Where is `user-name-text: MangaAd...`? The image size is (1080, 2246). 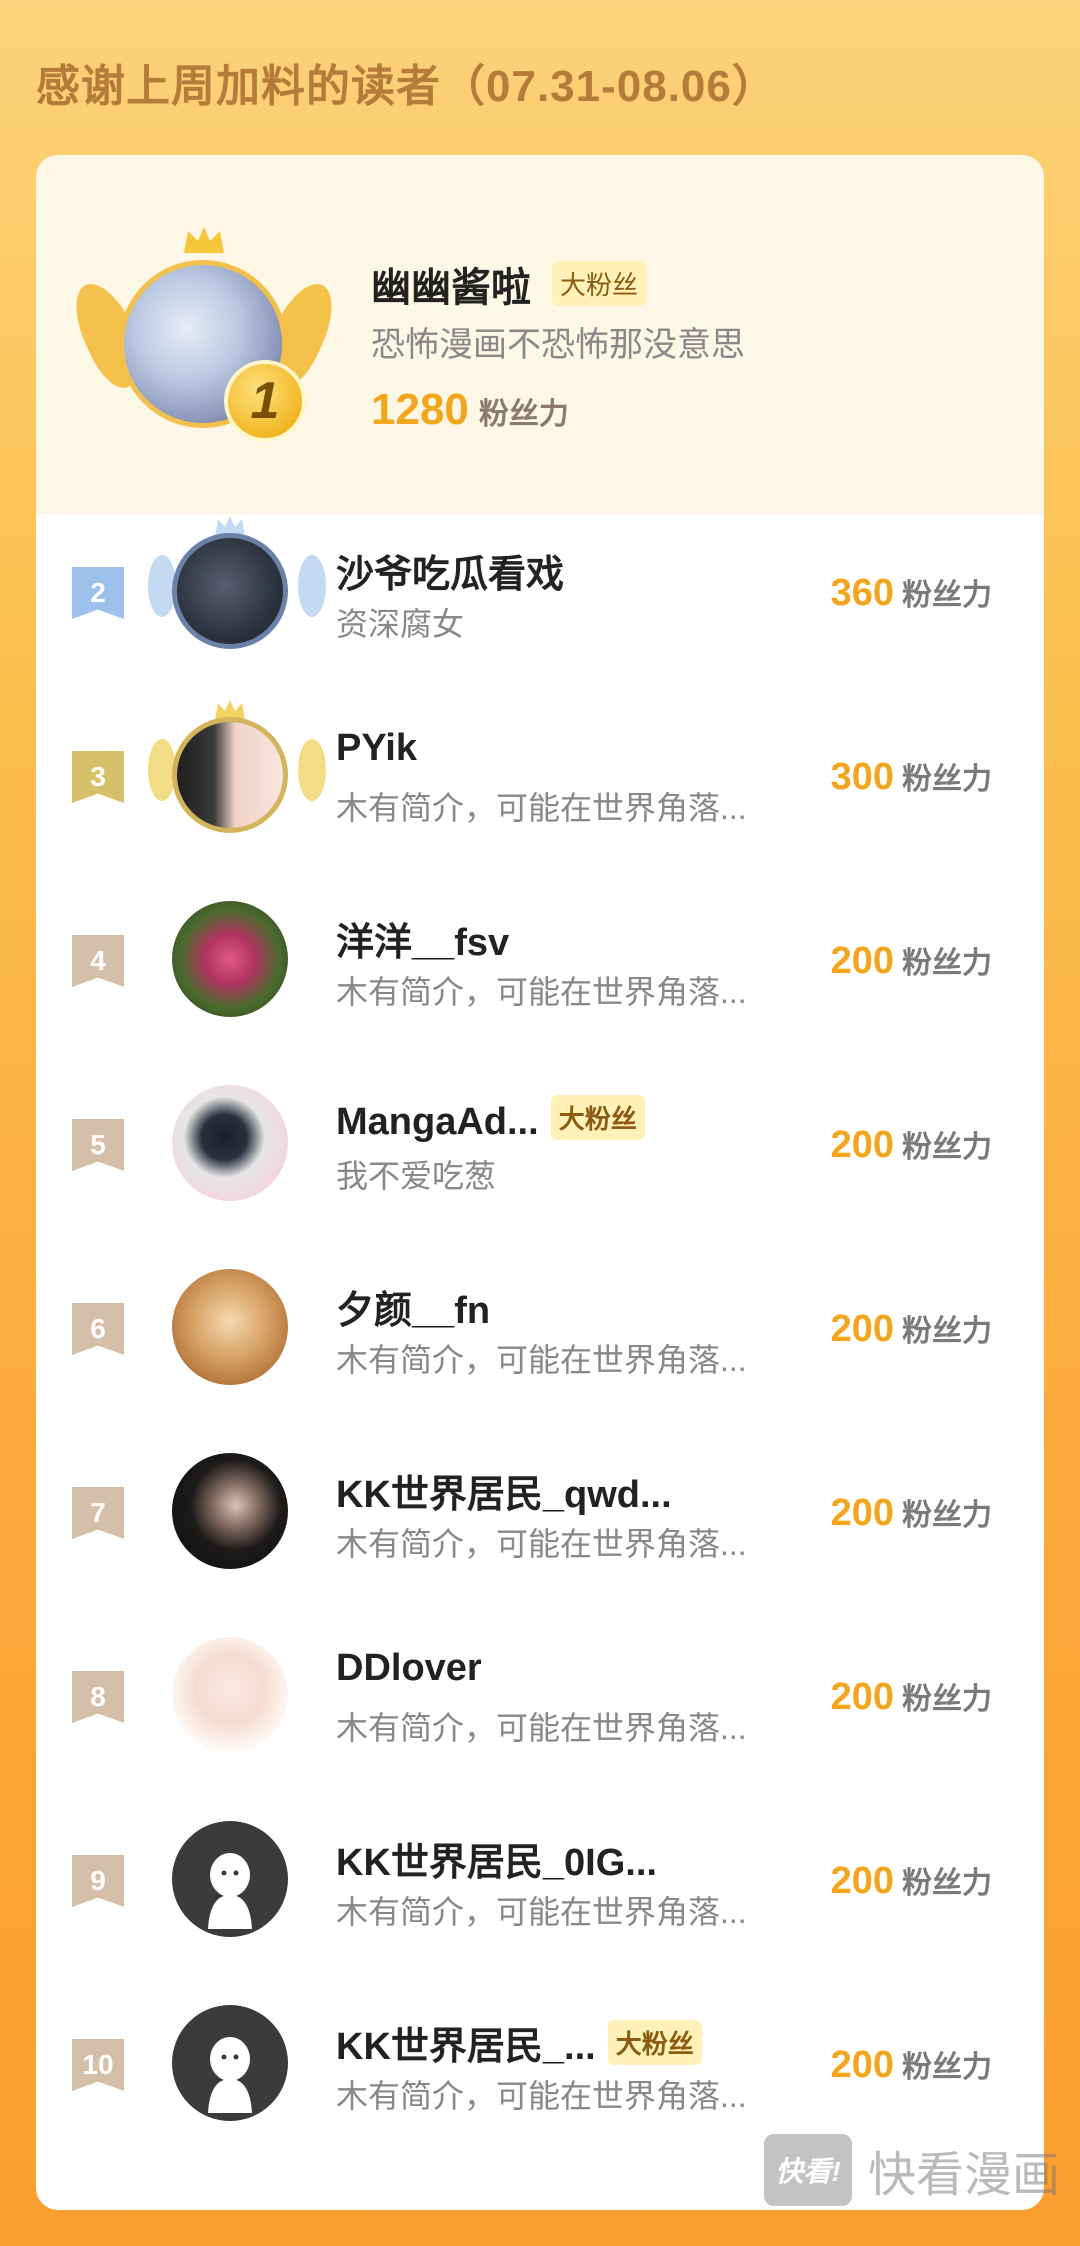 user-name-text: MangaAd... is located at coordinates (437, 1122).